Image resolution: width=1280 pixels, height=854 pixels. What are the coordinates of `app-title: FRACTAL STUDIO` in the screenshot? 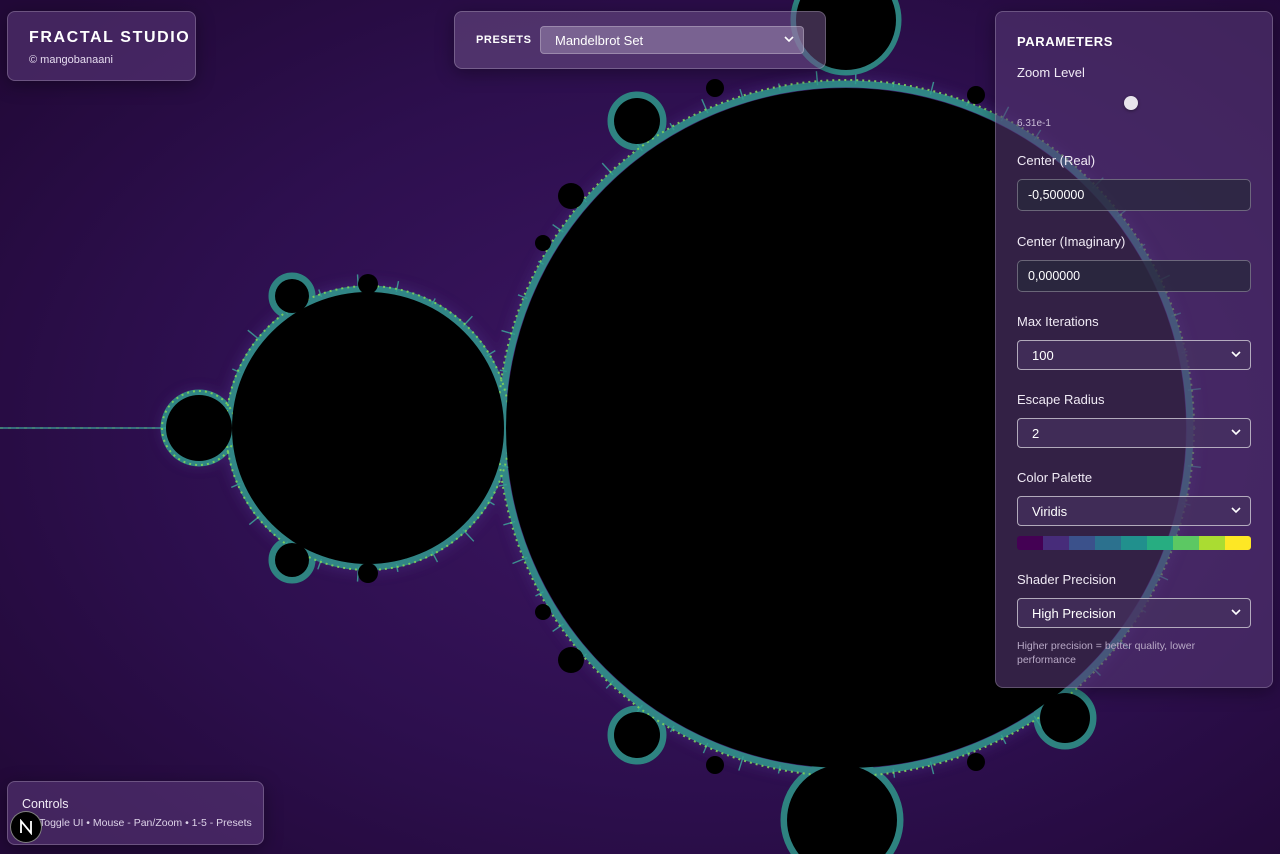 It's located at (110, 37).